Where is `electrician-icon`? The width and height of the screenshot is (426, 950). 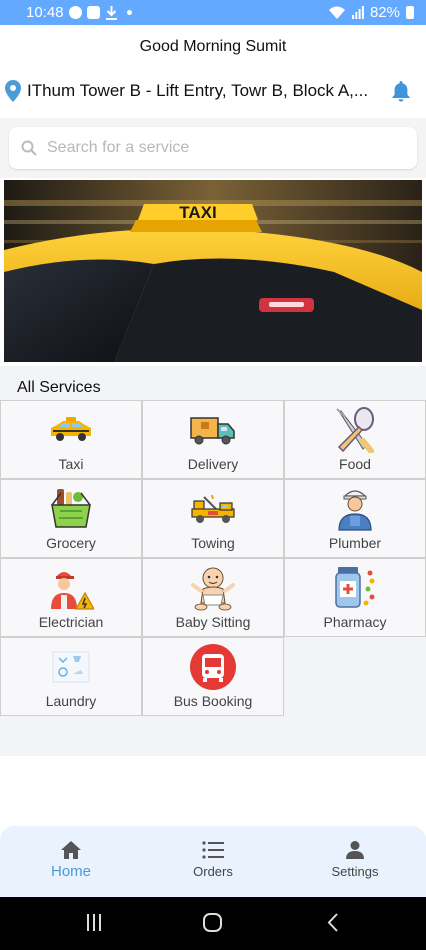 electrician-icon is located at coordinates (71, 588).